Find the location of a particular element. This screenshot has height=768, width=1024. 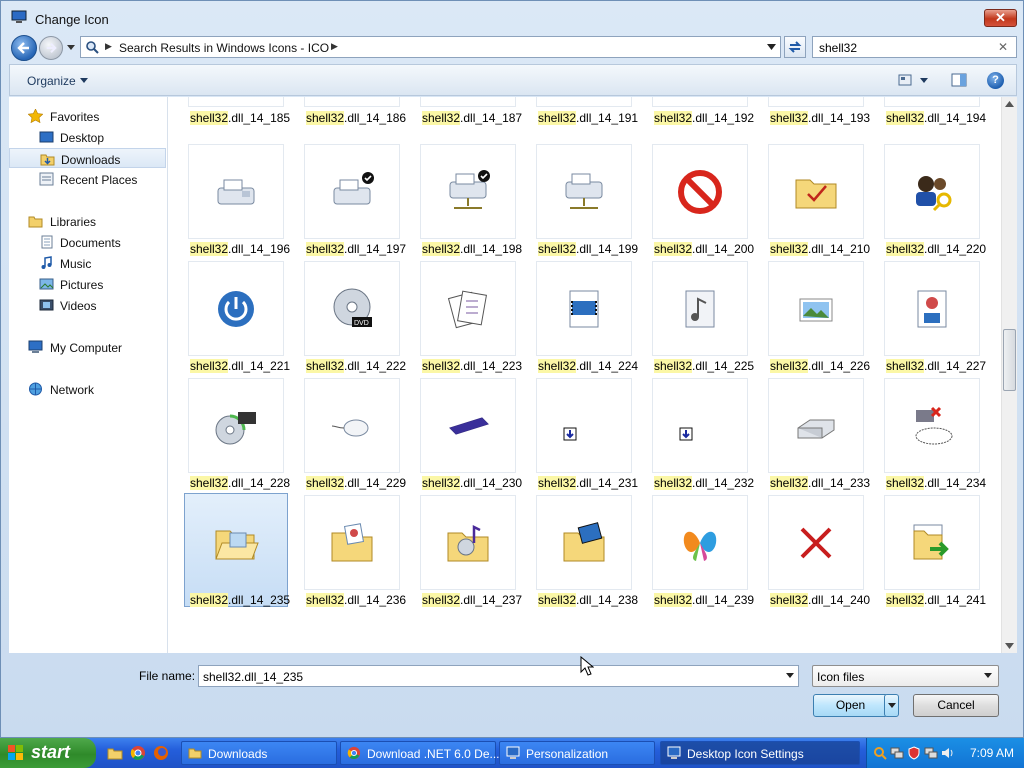

icon-name: shell32.dll_14_221 is located at coordinates (240, 366).